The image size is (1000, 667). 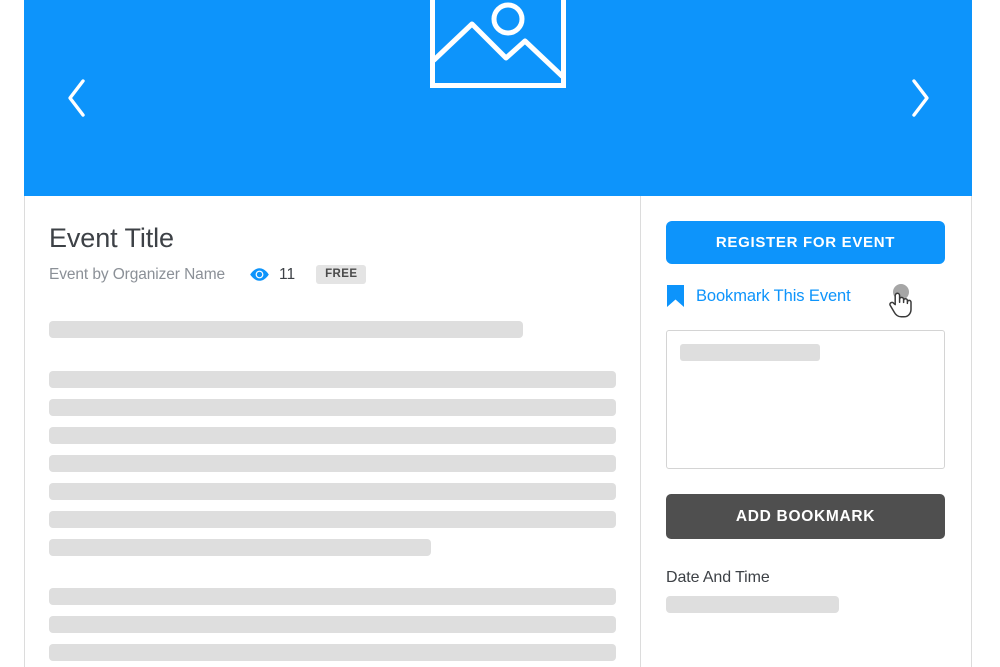 I want to click on view-count: 11, so click(x=272, y=275).